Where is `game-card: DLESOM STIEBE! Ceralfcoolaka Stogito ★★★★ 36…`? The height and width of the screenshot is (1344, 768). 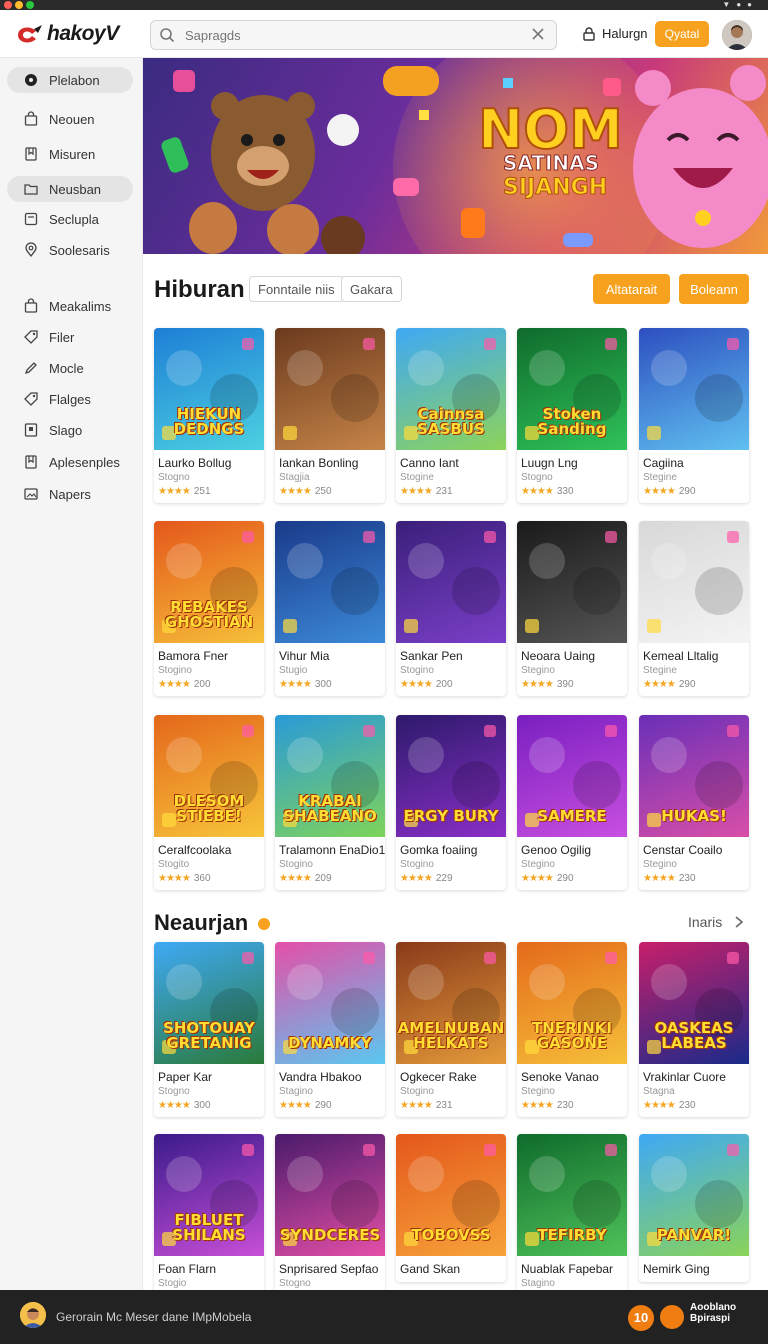
game-card: DLESOM STIEBE! Ceralfcoolaka Stogito ★★★★ 36… is located at coordinates (209, 802).